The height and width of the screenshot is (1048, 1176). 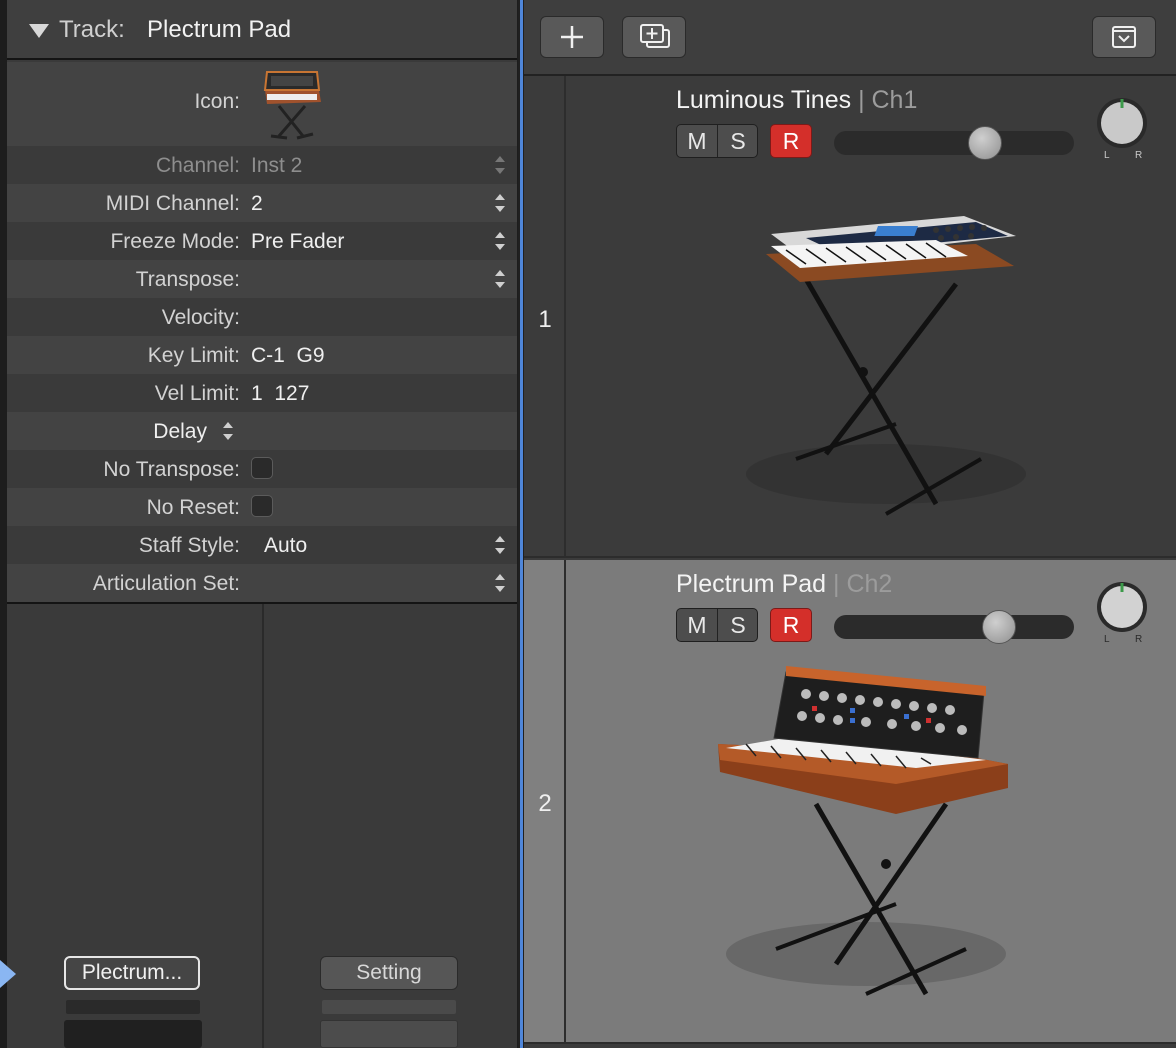 What do you see at coordinates (197, 393) in the screenshot?
I see `vel-limit-label: Vel Limit:` at bounding box center [197, 393].